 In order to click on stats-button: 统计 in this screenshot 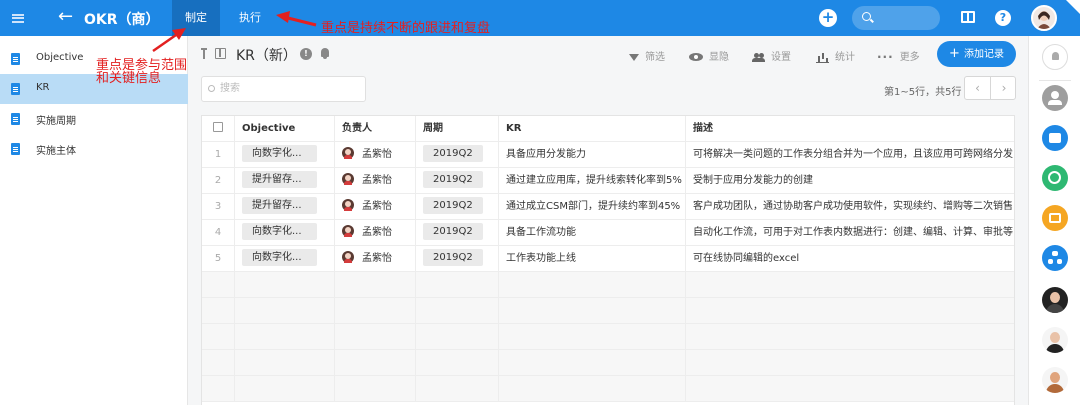, I will do `click(835, 55)`.